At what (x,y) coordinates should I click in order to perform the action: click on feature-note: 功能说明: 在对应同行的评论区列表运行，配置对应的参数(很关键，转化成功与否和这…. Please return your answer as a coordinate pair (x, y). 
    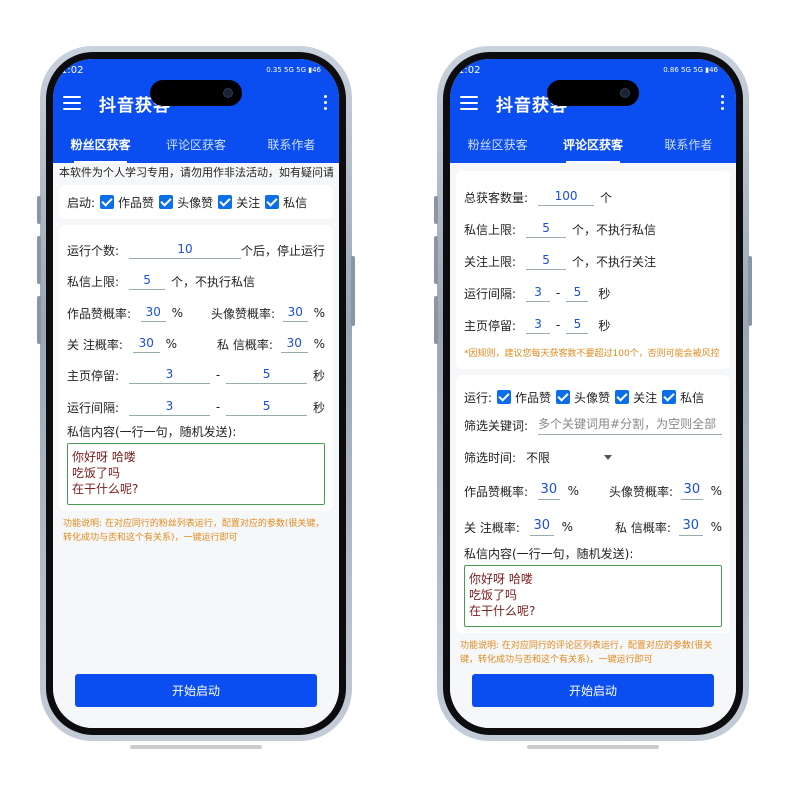
    Looking at the image, I should click on (586, 653).